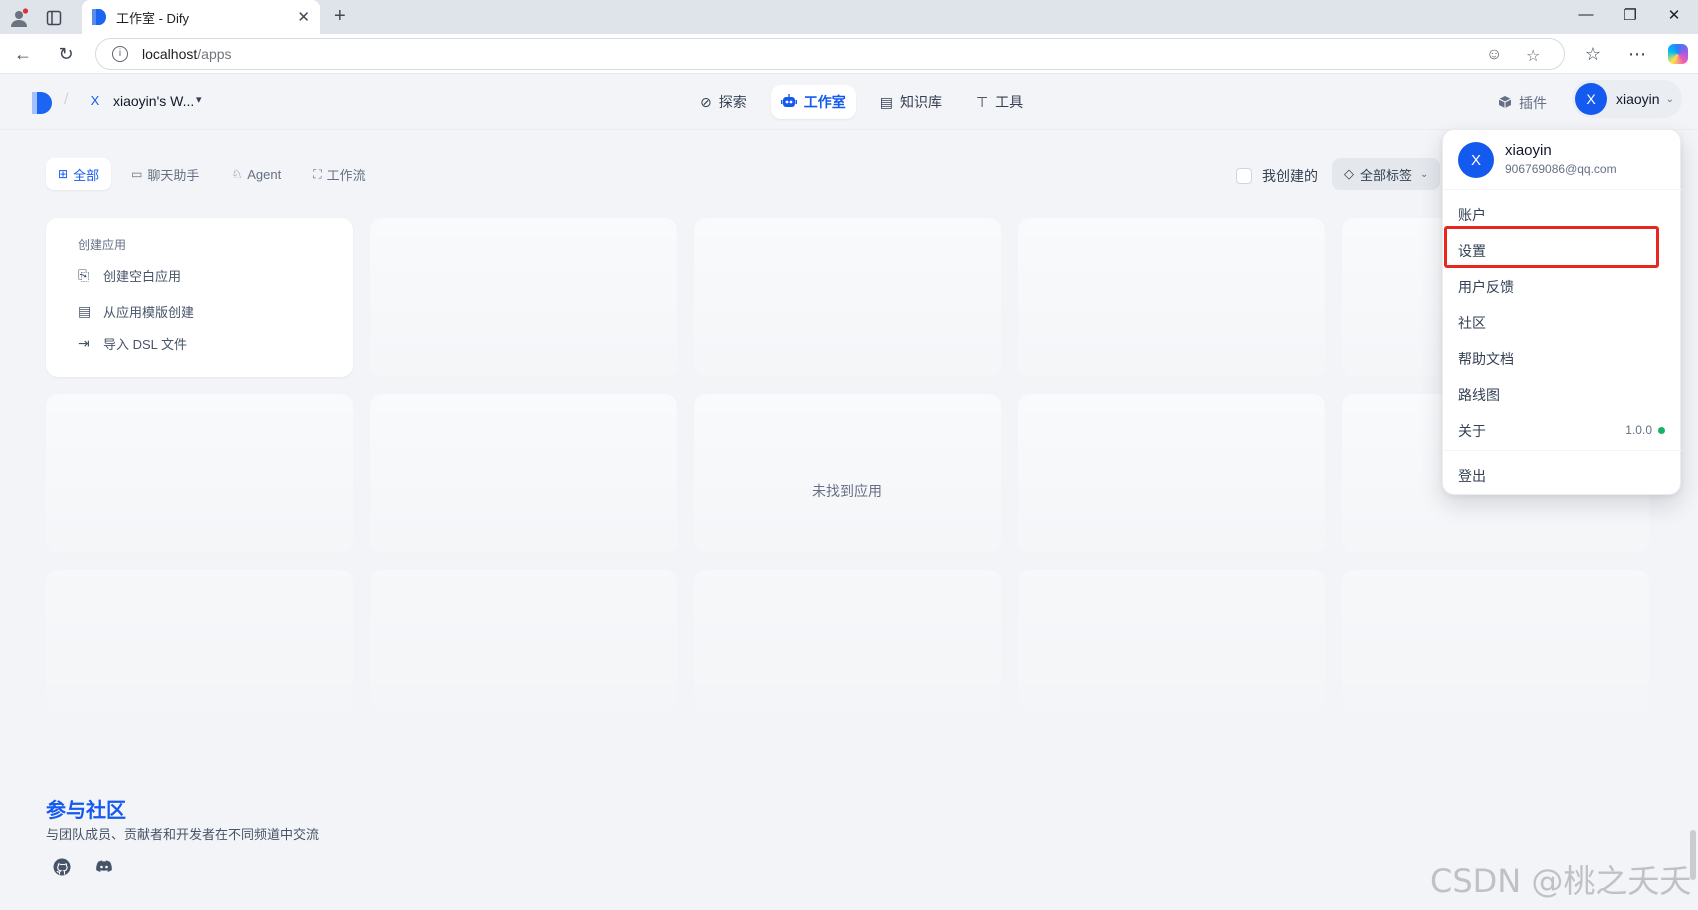 The width and height of the screenshot is (1698, 910). Describe the element at coordinates (982, 101) in the screenshot. I see `hammer-icon: ⊤` at that location.